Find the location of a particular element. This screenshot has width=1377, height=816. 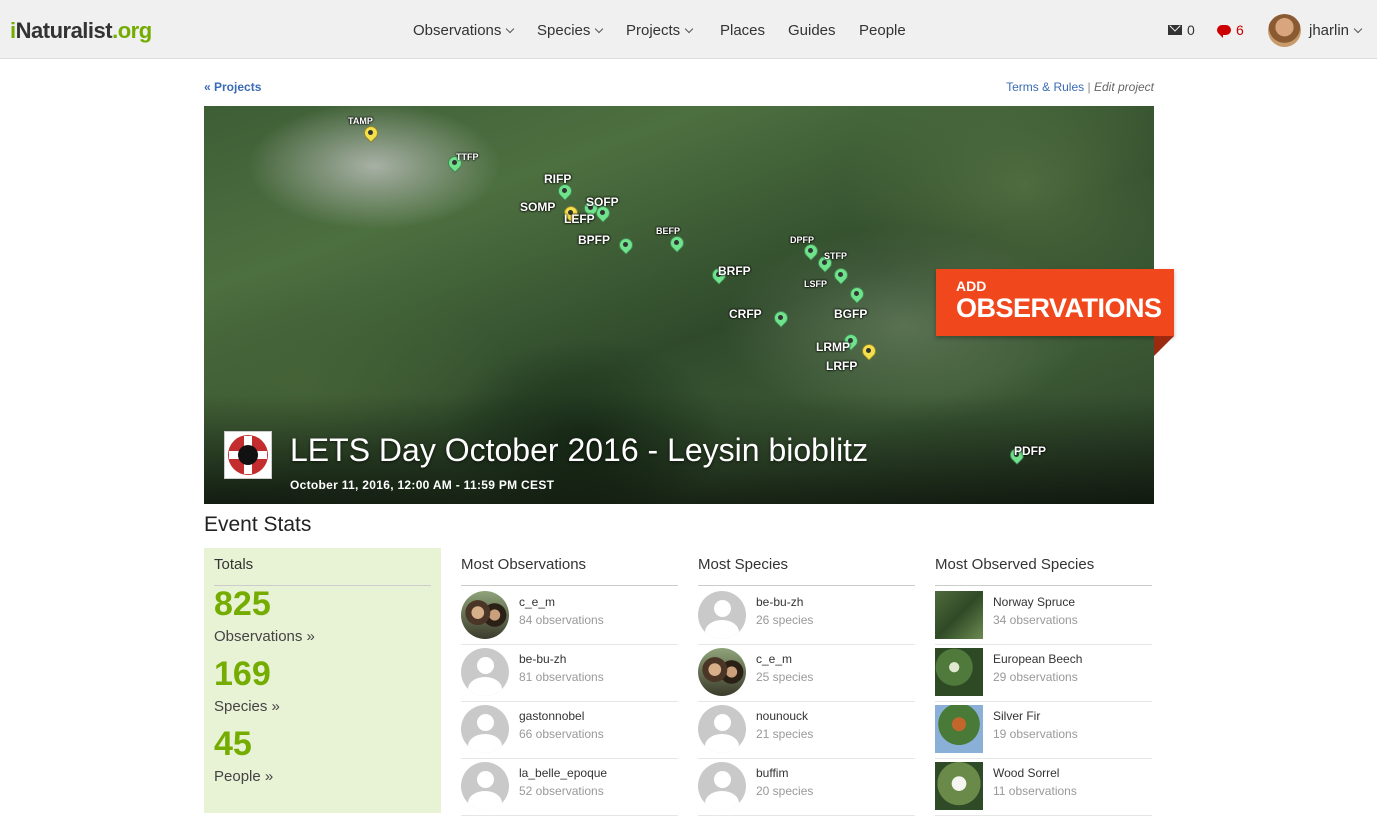

people-link: People » is located at coordinates (243, 776).